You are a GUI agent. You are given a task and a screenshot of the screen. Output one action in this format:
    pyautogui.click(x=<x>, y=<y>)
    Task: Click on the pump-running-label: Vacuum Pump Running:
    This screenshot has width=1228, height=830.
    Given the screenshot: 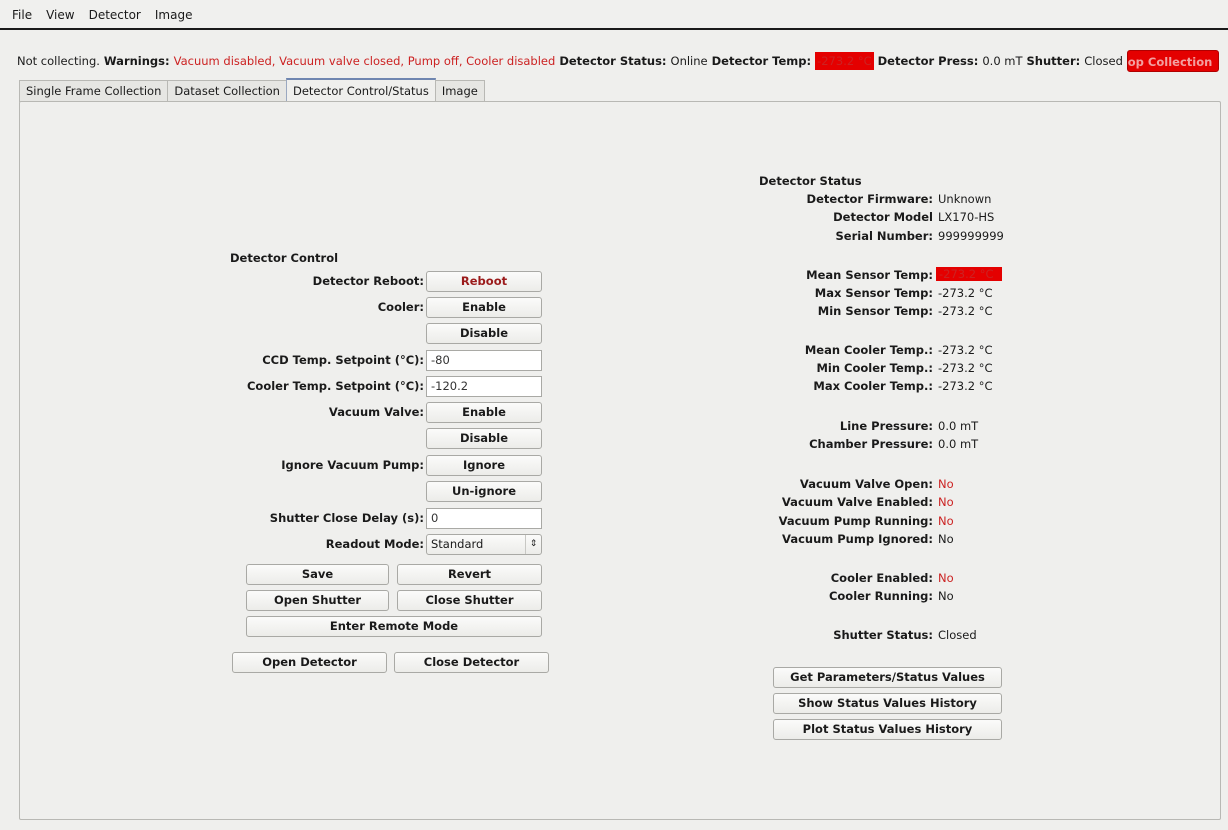 What is the action you would take?
    pyautogui.click(x=855, y=521)
    